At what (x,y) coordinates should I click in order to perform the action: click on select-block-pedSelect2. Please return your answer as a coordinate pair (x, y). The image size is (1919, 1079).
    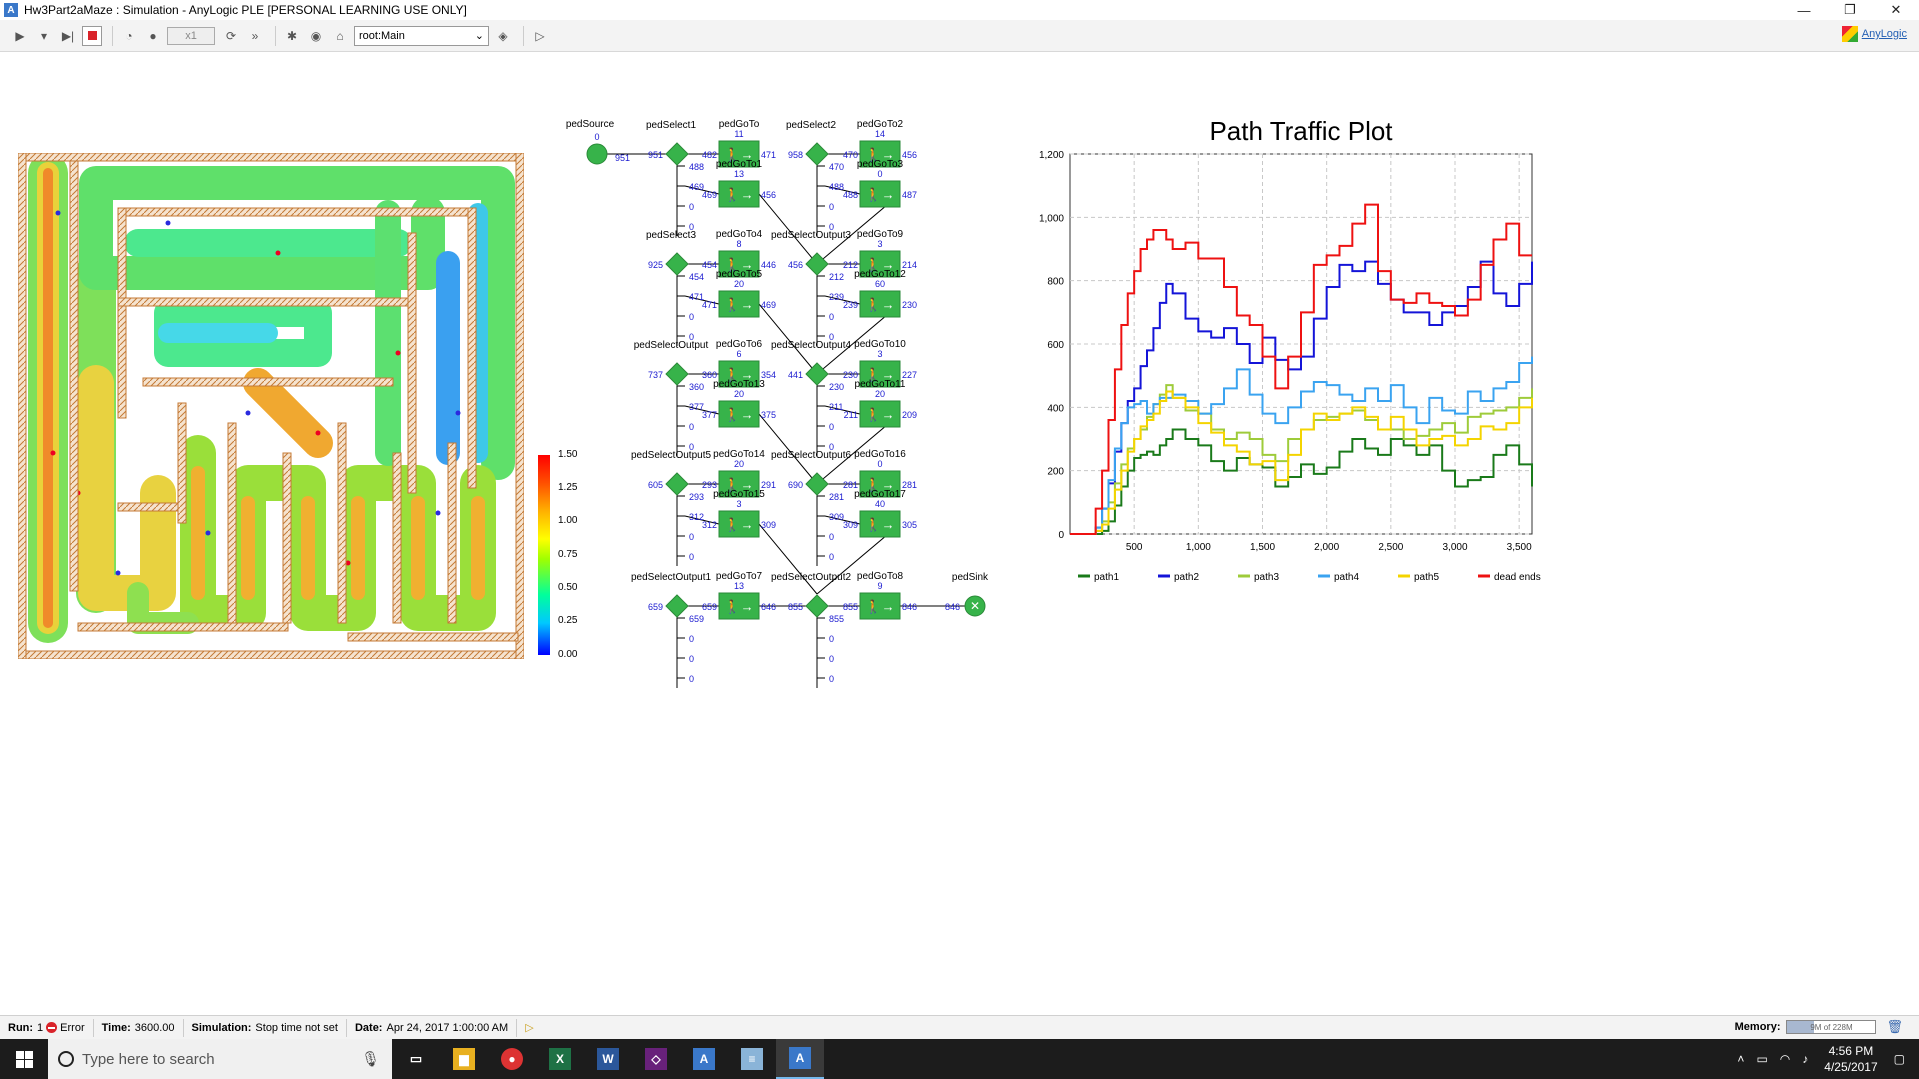
    Looking at the image, I should click on (817, 154).